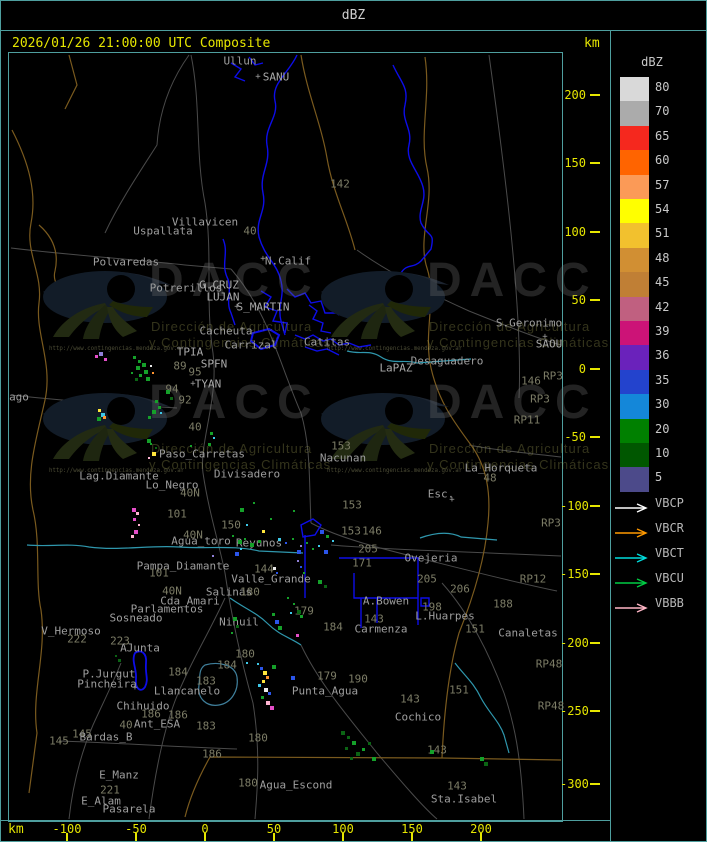 Image resolution: width=707 pixels, height=842 pixels. What do you see at coordinates (669, 553) in the screenshot?
I see `vector-legend-label: VBCT` at bounding box center [669, 553].